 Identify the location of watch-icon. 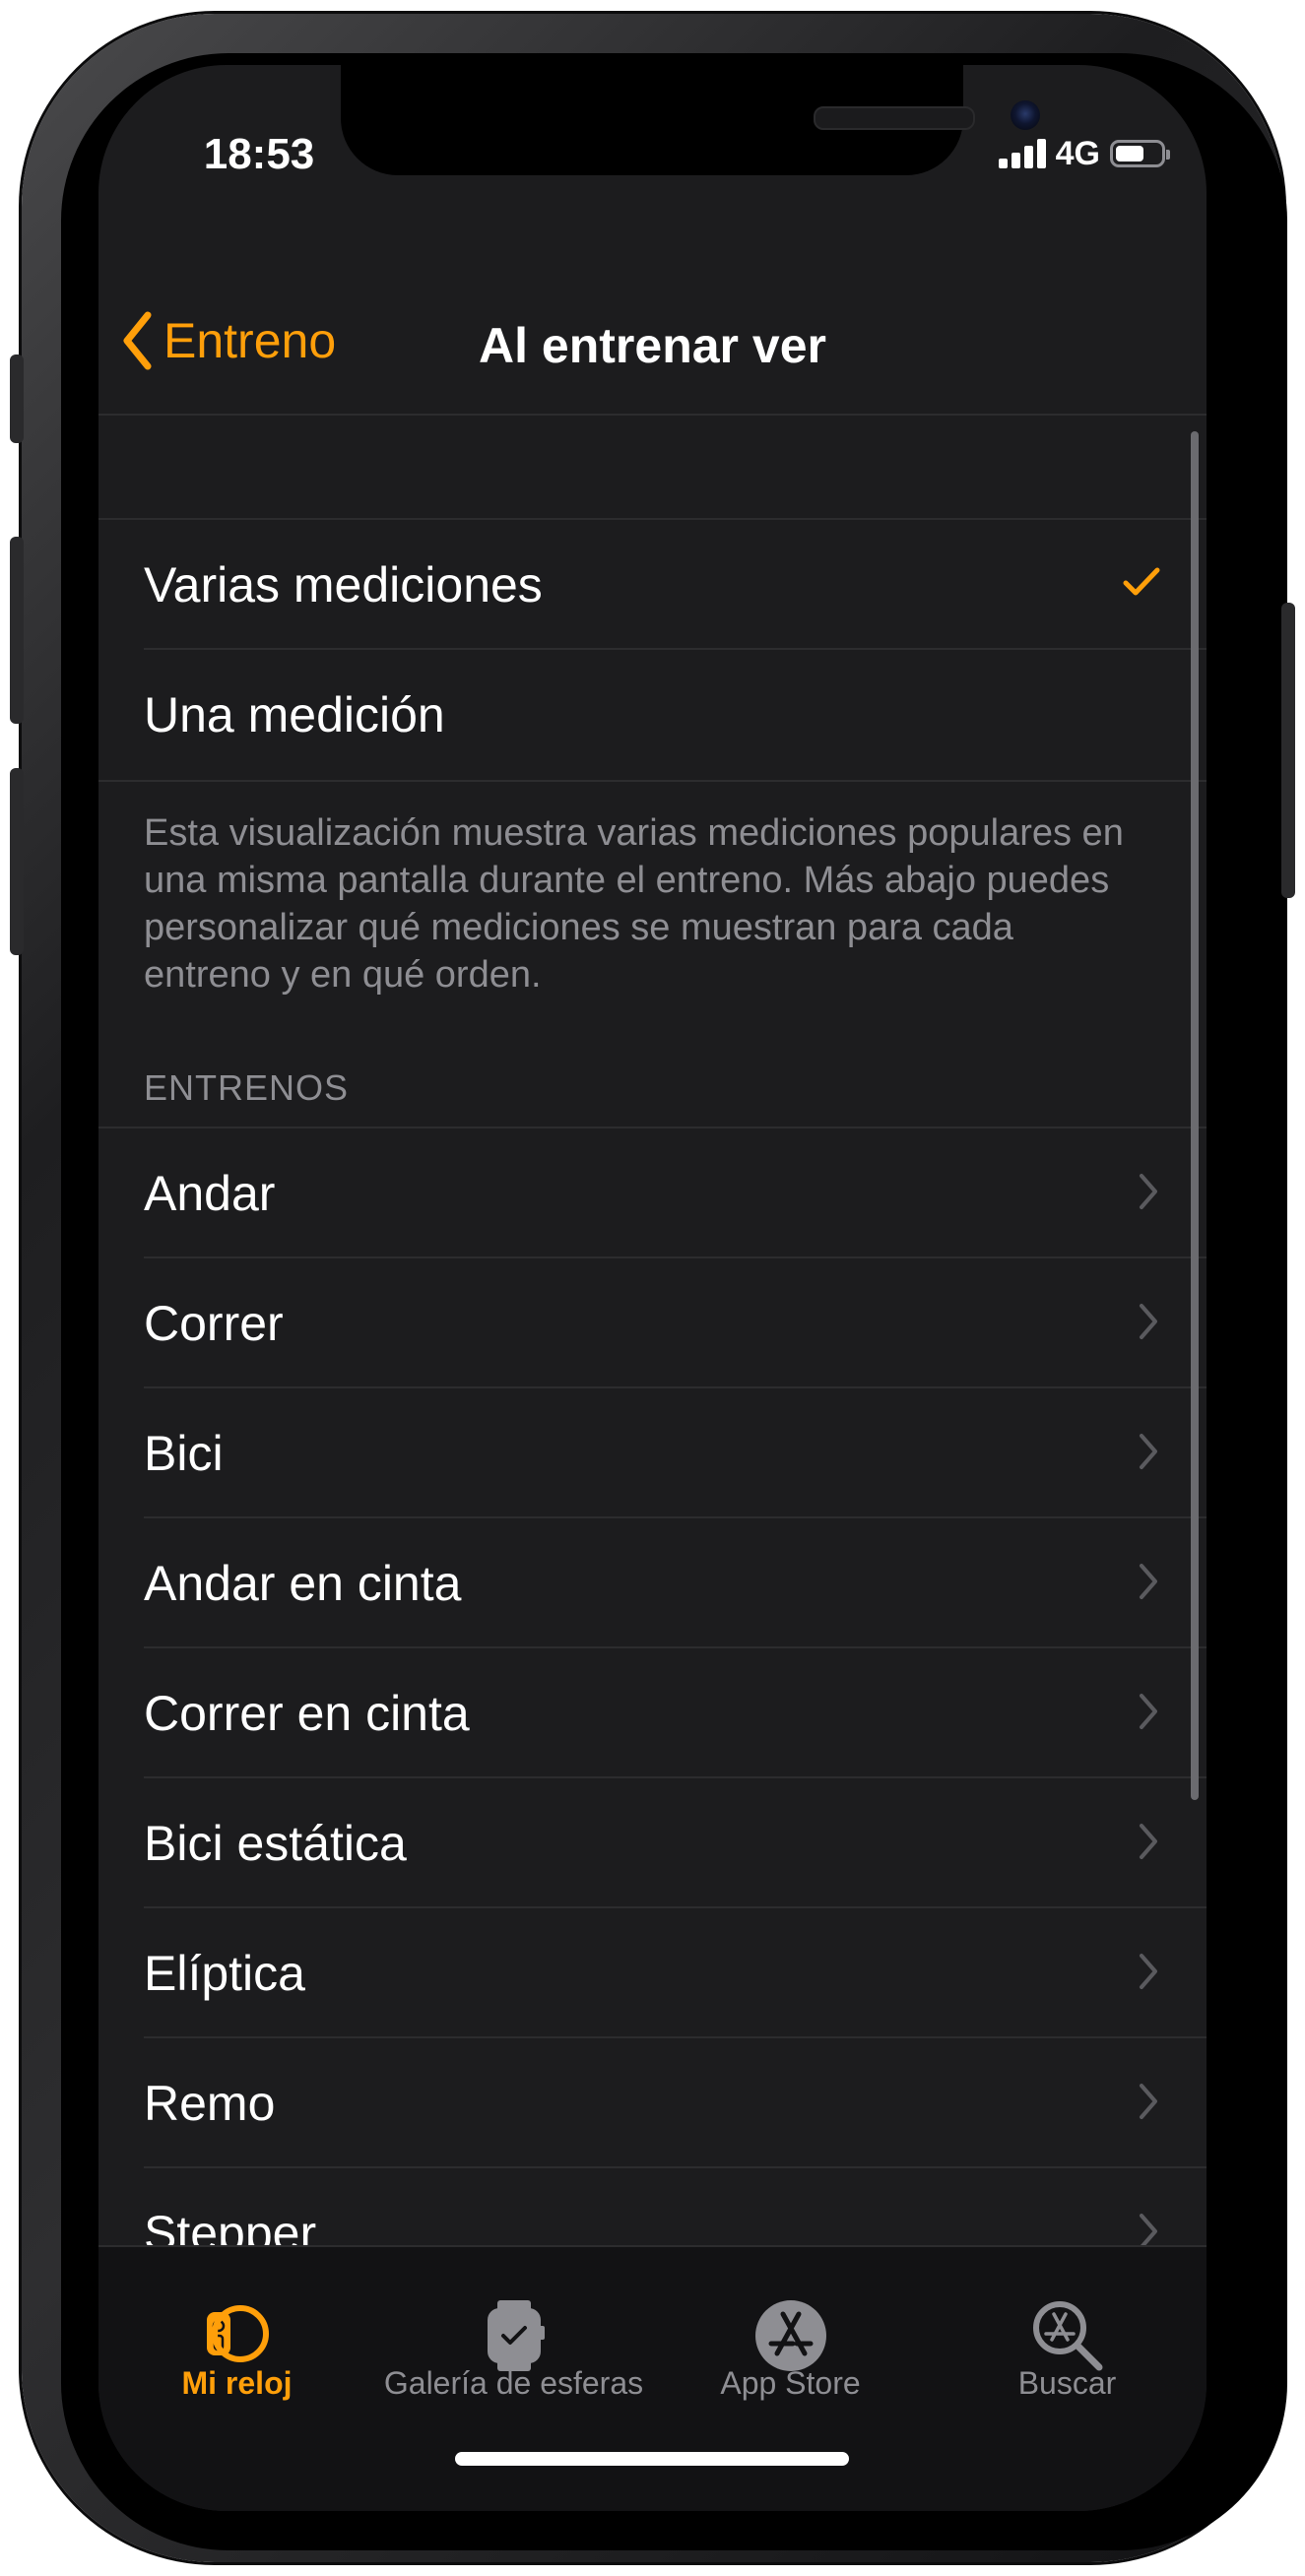
(237, 2333).